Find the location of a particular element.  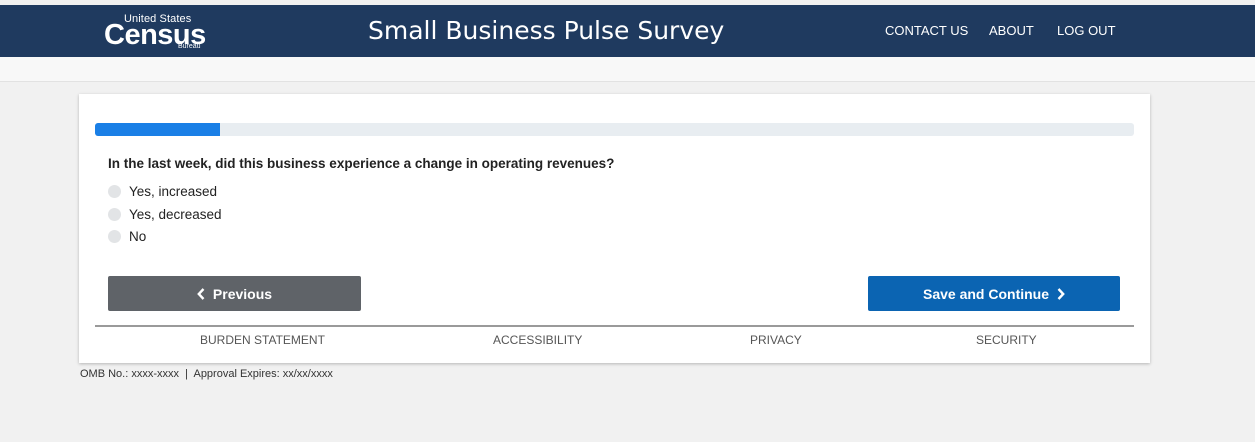

chevron-right-icon is located at coordinates (1061, 293).